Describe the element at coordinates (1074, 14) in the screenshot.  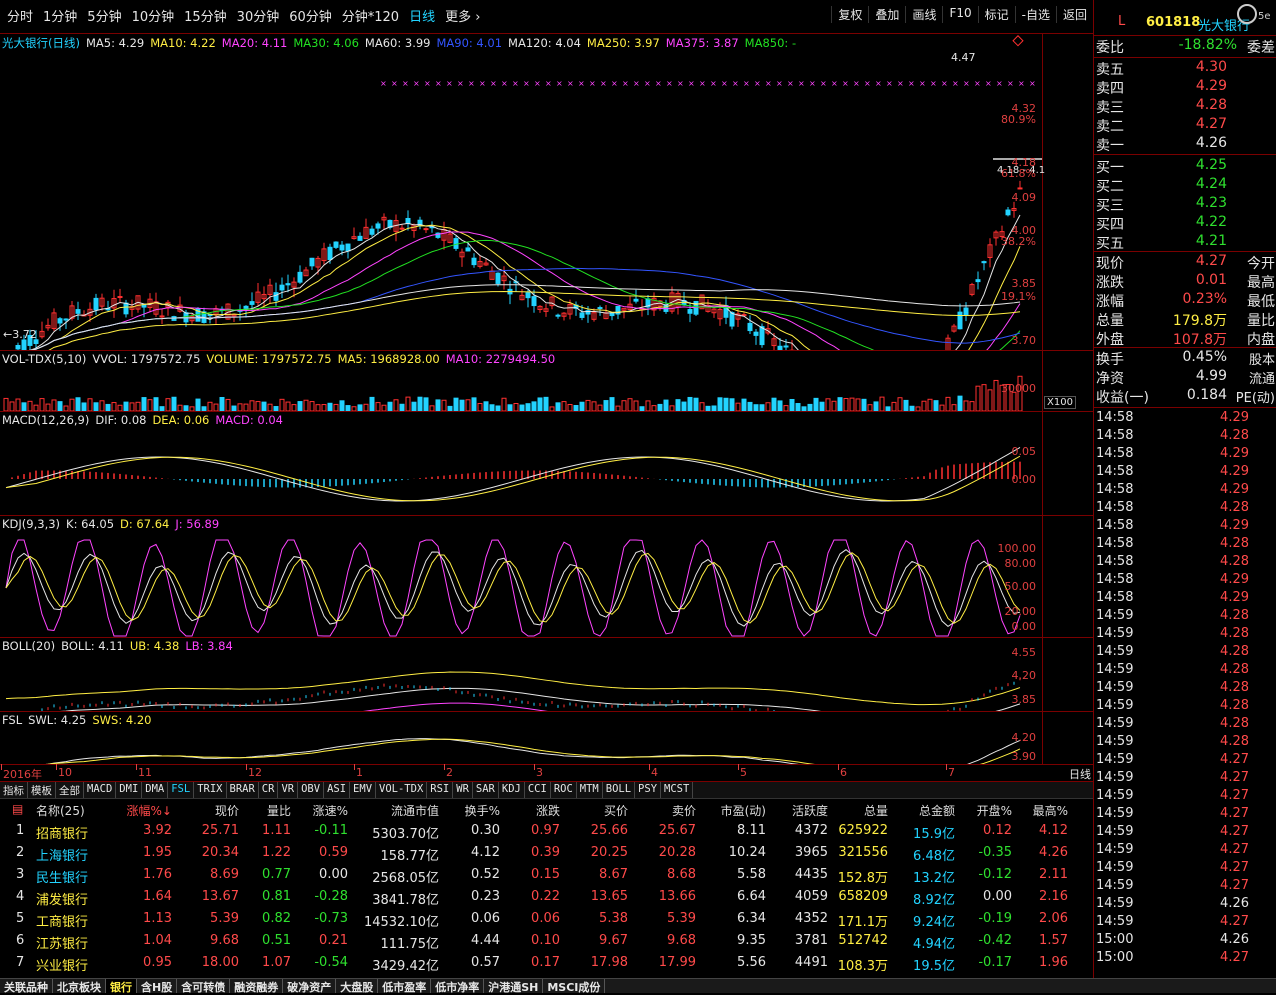
I see `toolbar-button-6: 返回` at that location.